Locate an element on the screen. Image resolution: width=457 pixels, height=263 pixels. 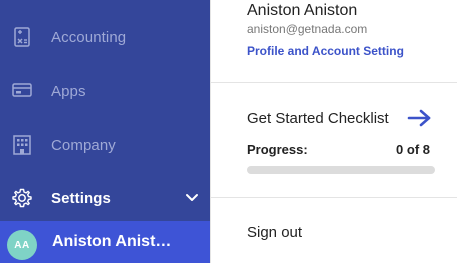
progress-count: 0 of 8 is located at coordinates (413, 149).